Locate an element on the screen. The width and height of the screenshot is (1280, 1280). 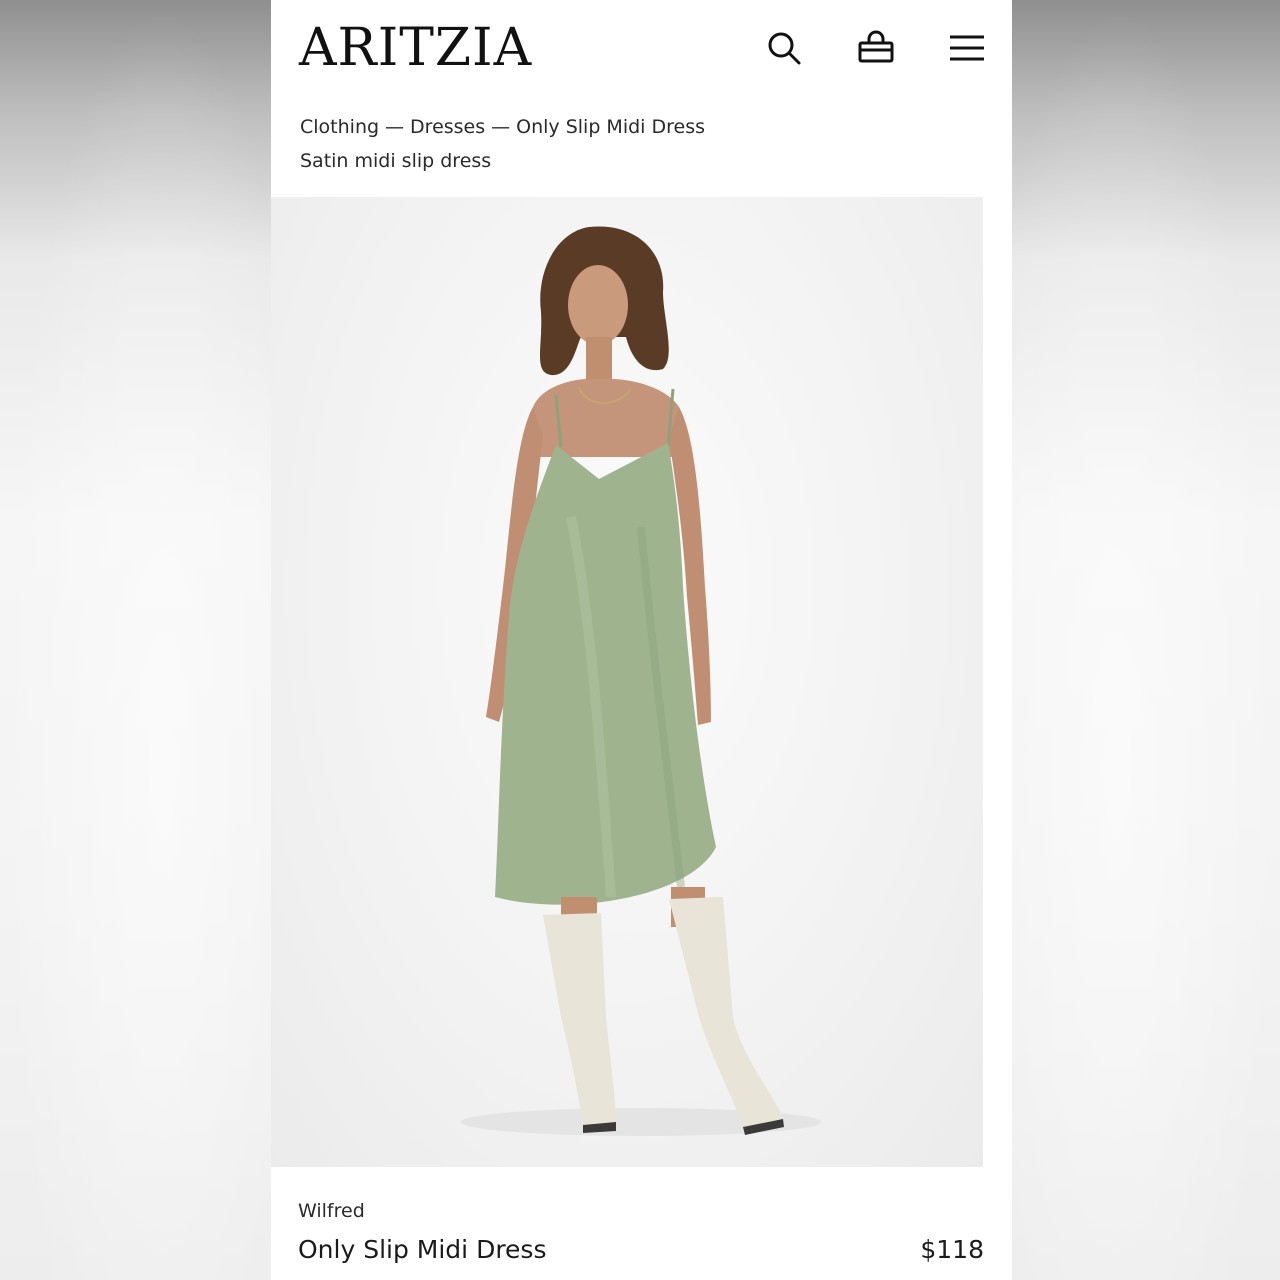
breadcrumb-item-current: Only Slip Midi Dress is located at coordinates (610, 127).